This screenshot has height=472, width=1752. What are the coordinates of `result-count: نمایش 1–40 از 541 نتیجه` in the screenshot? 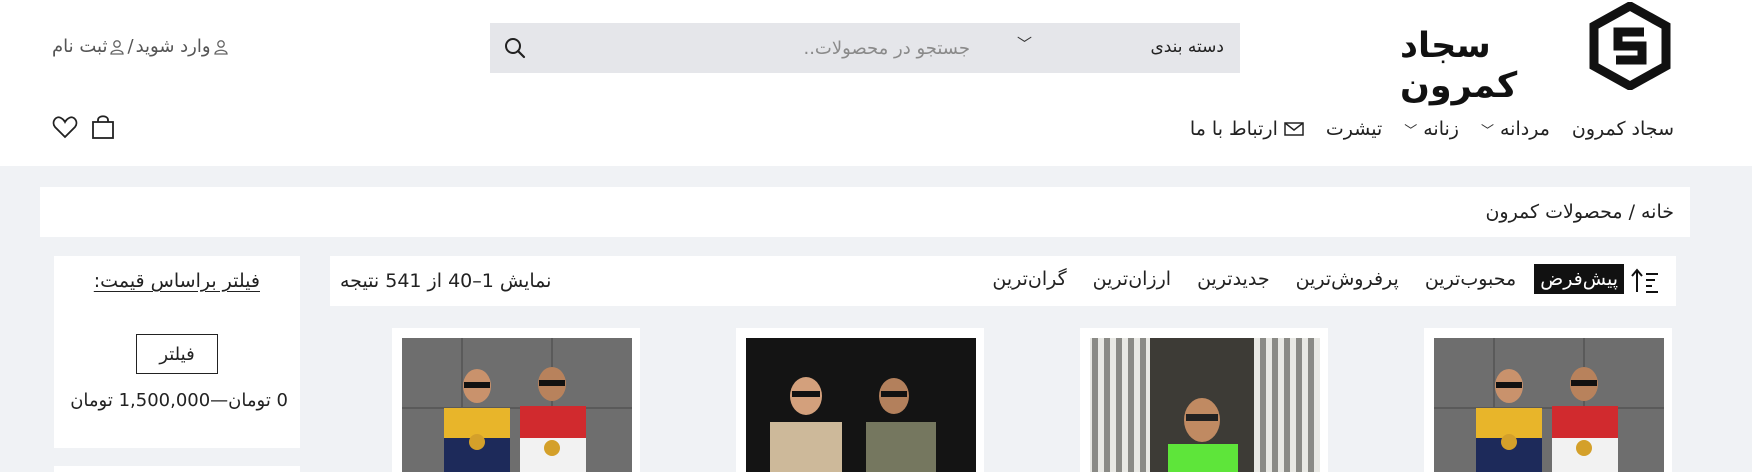 It's located at (446, 281).